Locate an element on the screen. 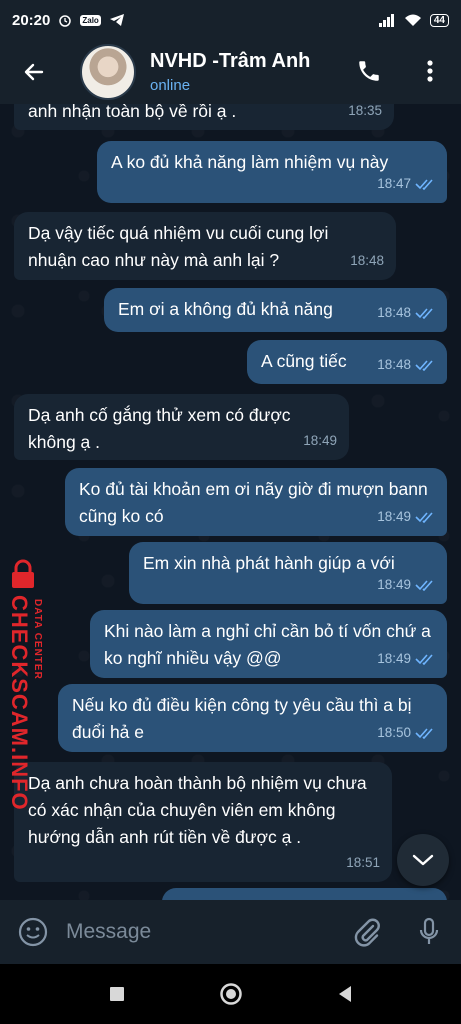  message-text: anh nhận toàn bộ về rồi ạ . is located at coordinates (132, 112).